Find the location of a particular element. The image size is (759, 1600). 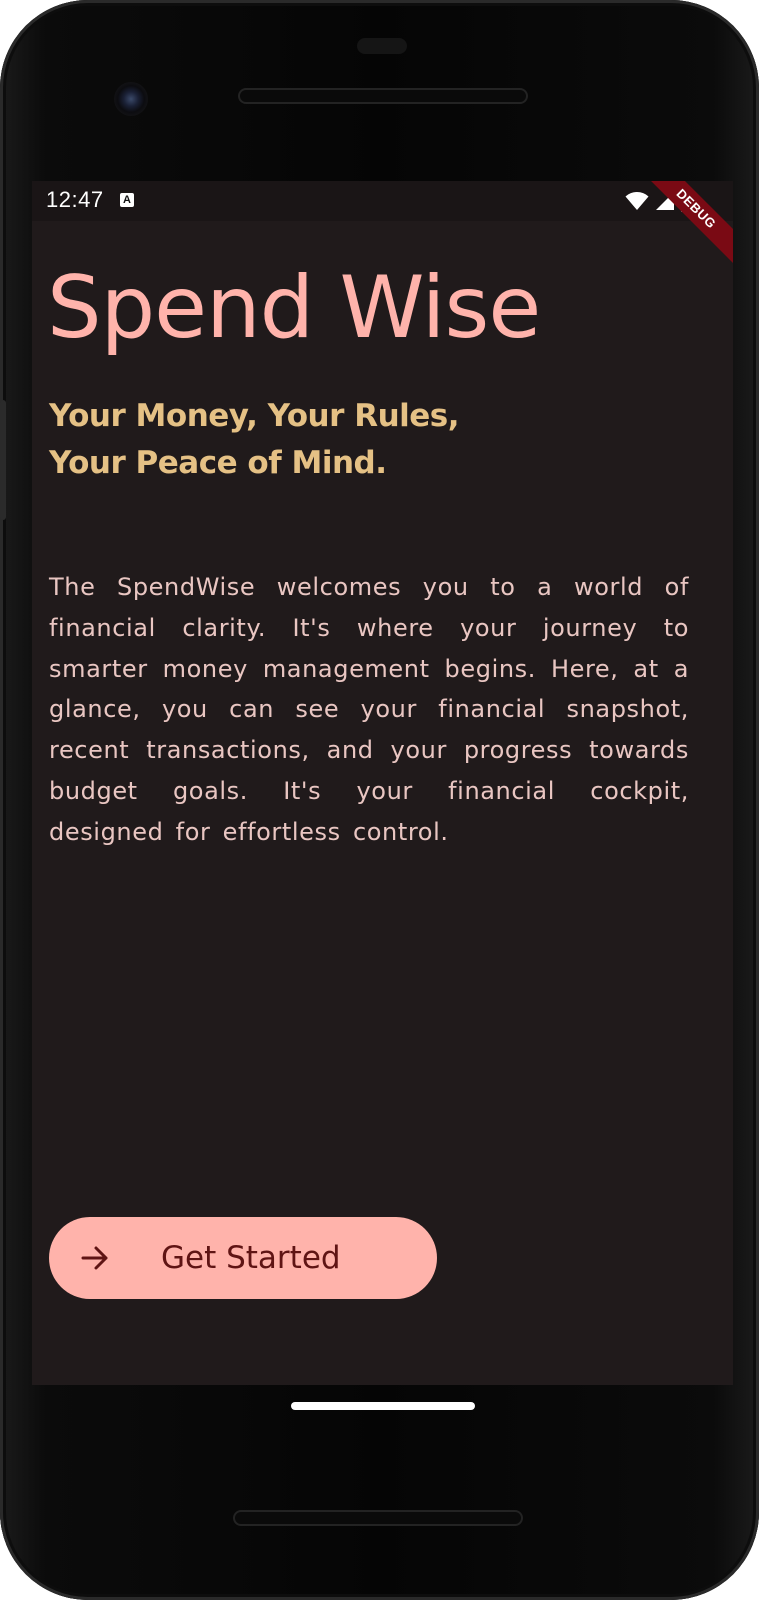

front-camera is located at coordinates (131, 99).